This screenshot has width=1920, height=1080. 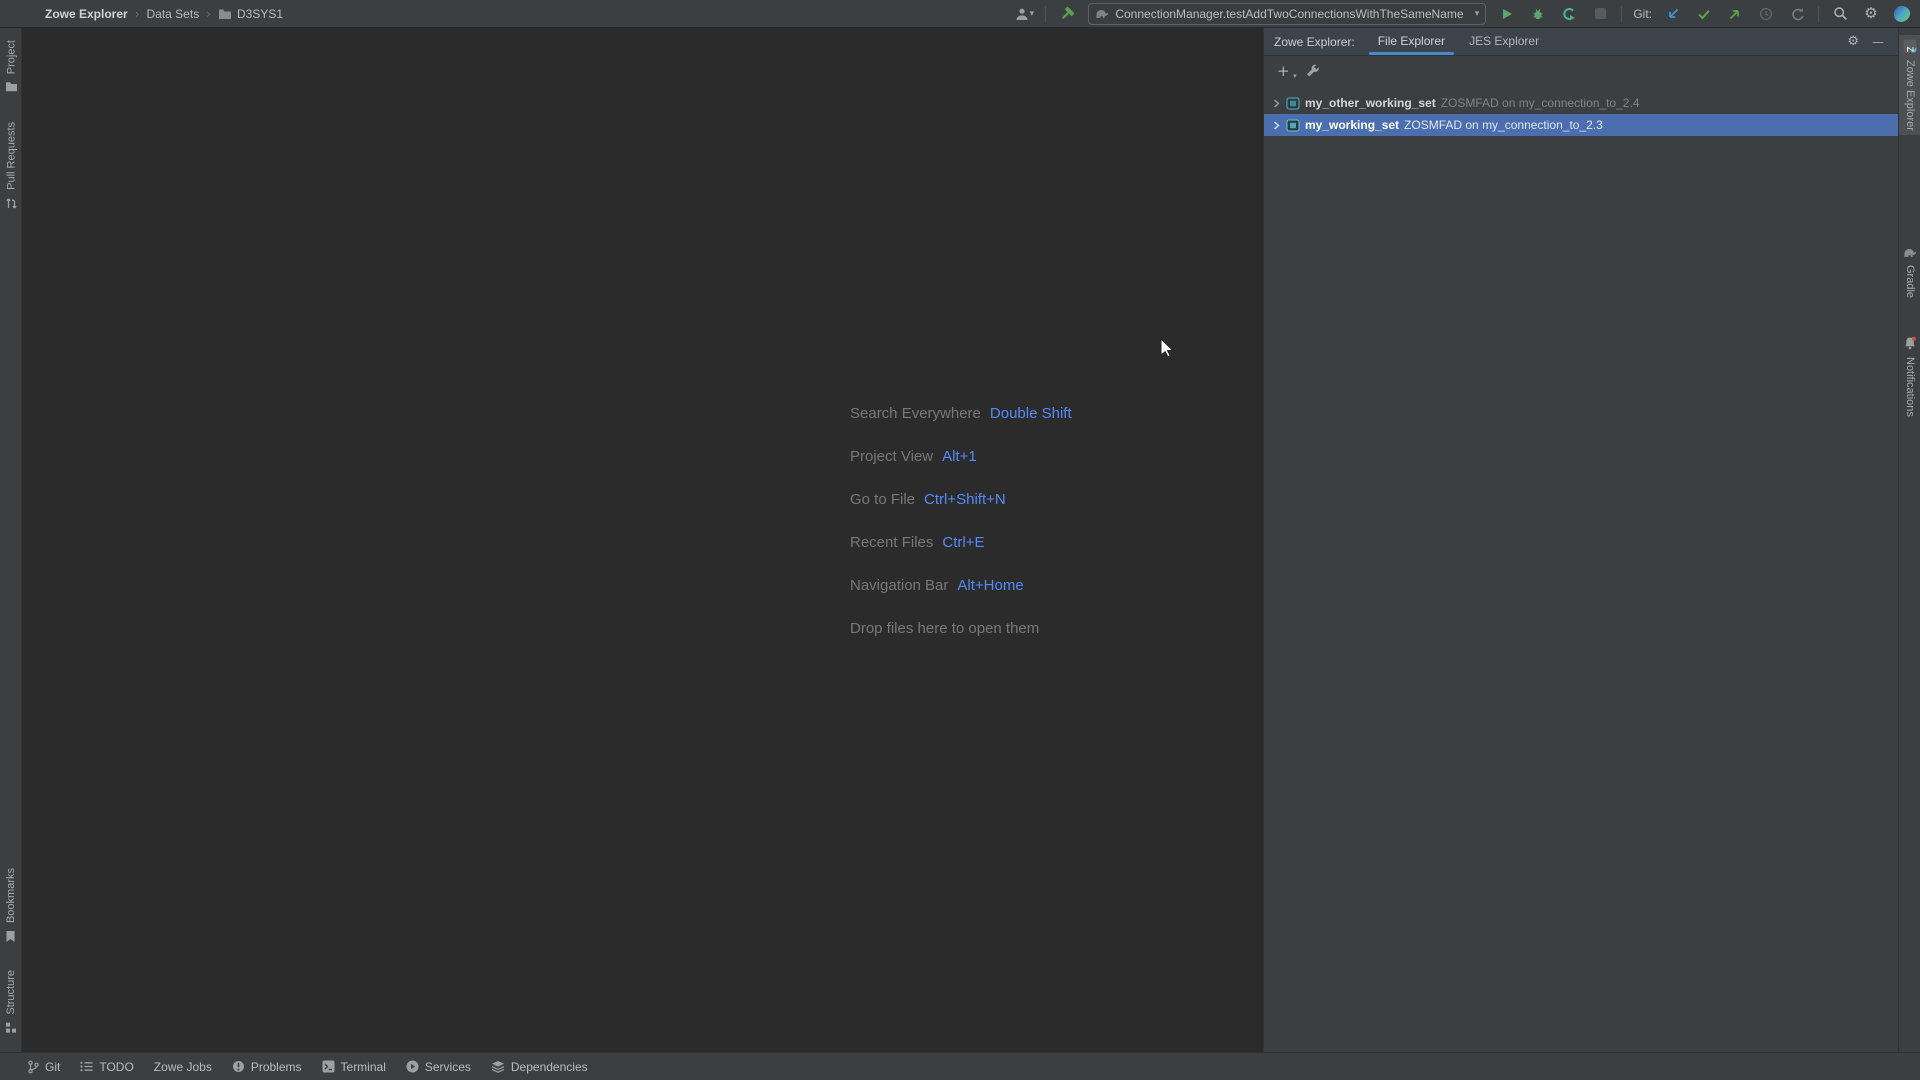 I want to click on tool-window-header-actions: ⚙ —, so click(x=1872, y=42).